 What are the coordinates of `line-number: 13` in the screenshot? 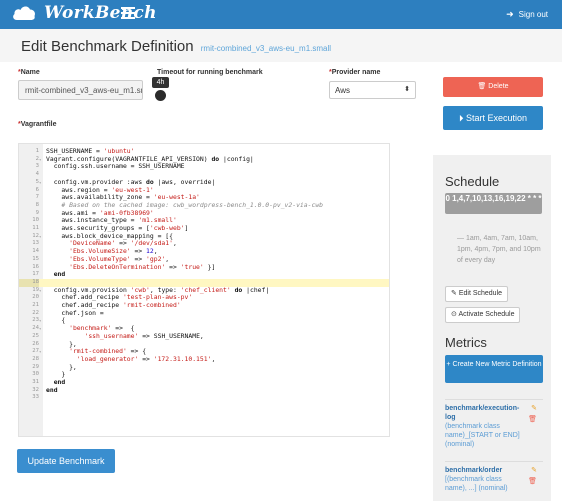 It's located at (35, 243).